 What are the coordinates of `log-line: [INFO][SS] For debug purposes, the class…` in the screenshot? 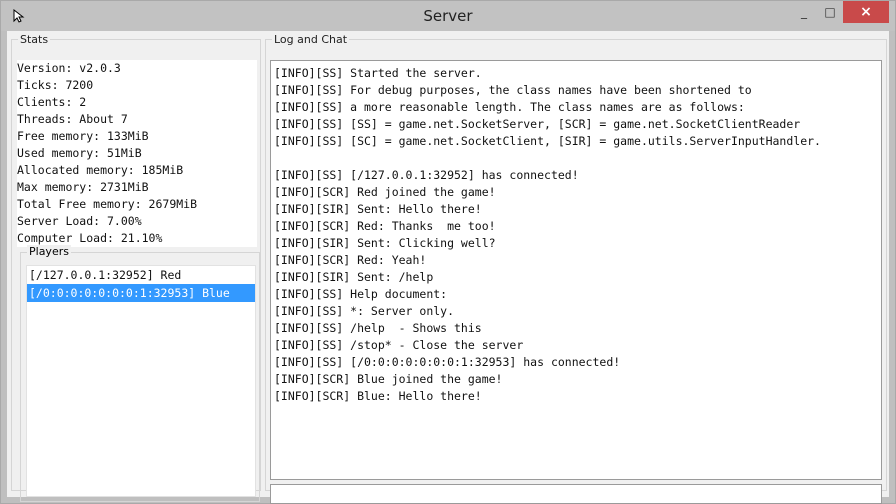 It's located at (513, 90).